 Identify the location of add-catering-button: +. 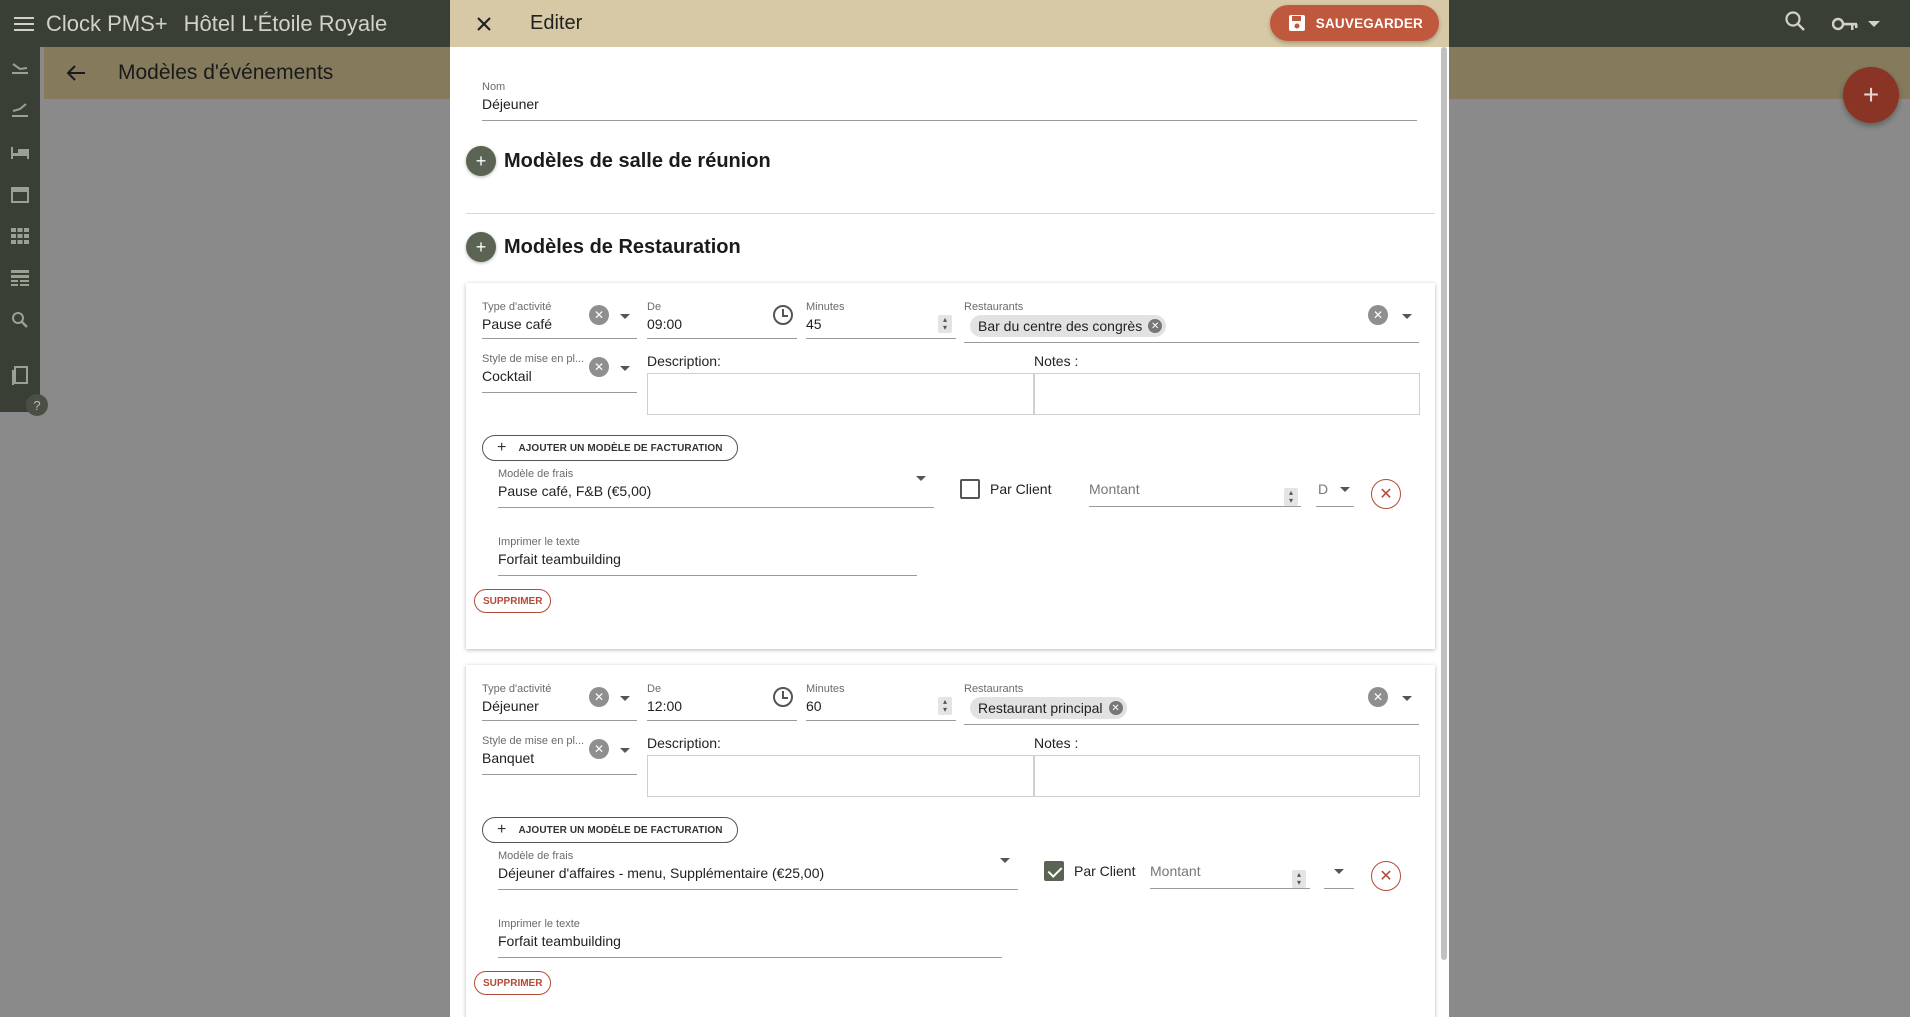
(481, 247).